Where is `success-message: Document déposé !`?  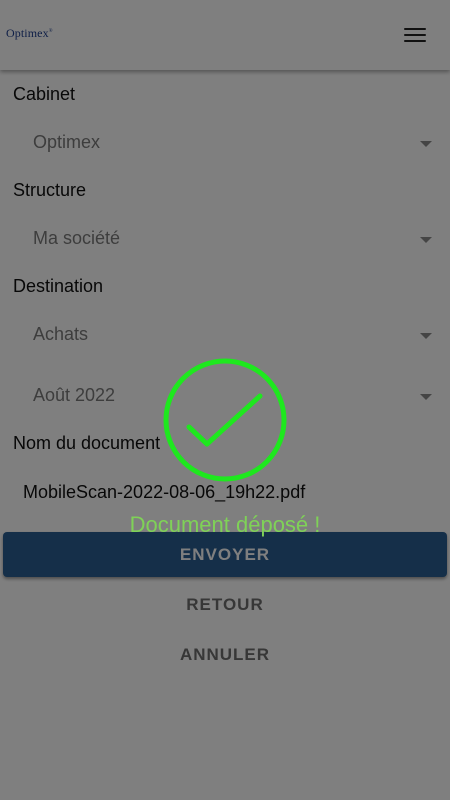 success-message: Document déposé ! is located at coordinates (225, 524).